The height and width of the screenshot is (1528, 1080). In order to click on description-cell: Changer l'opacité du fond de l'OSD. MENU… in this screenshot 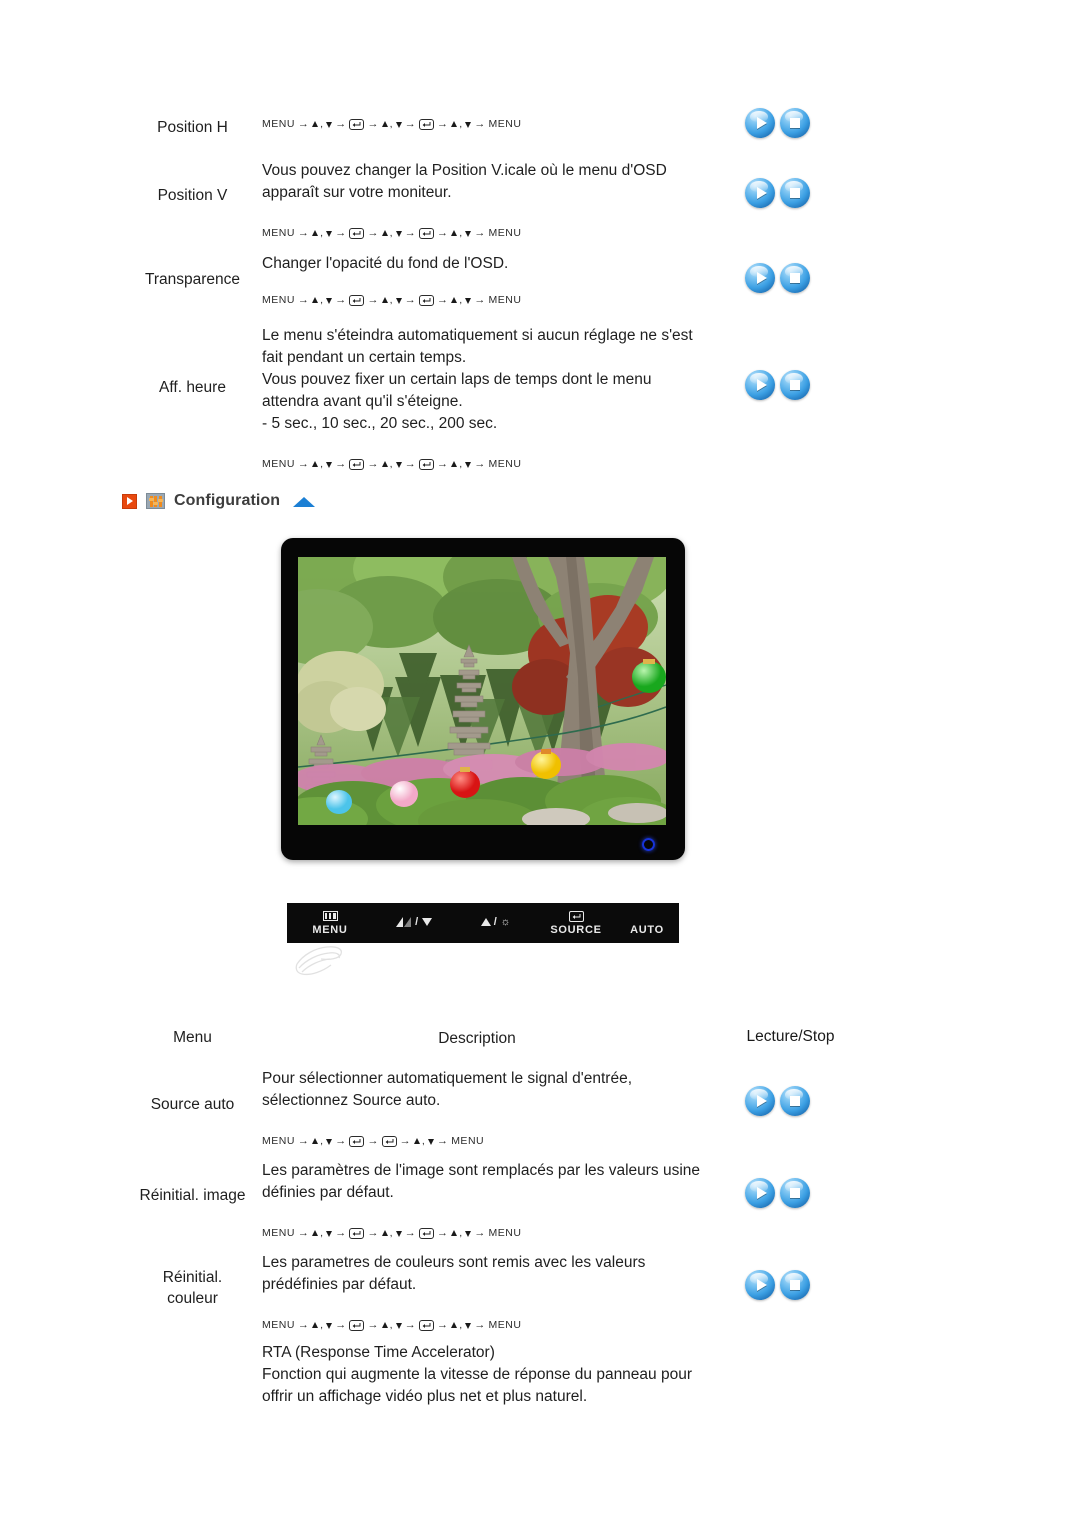, I will do `click(477, 281)`.